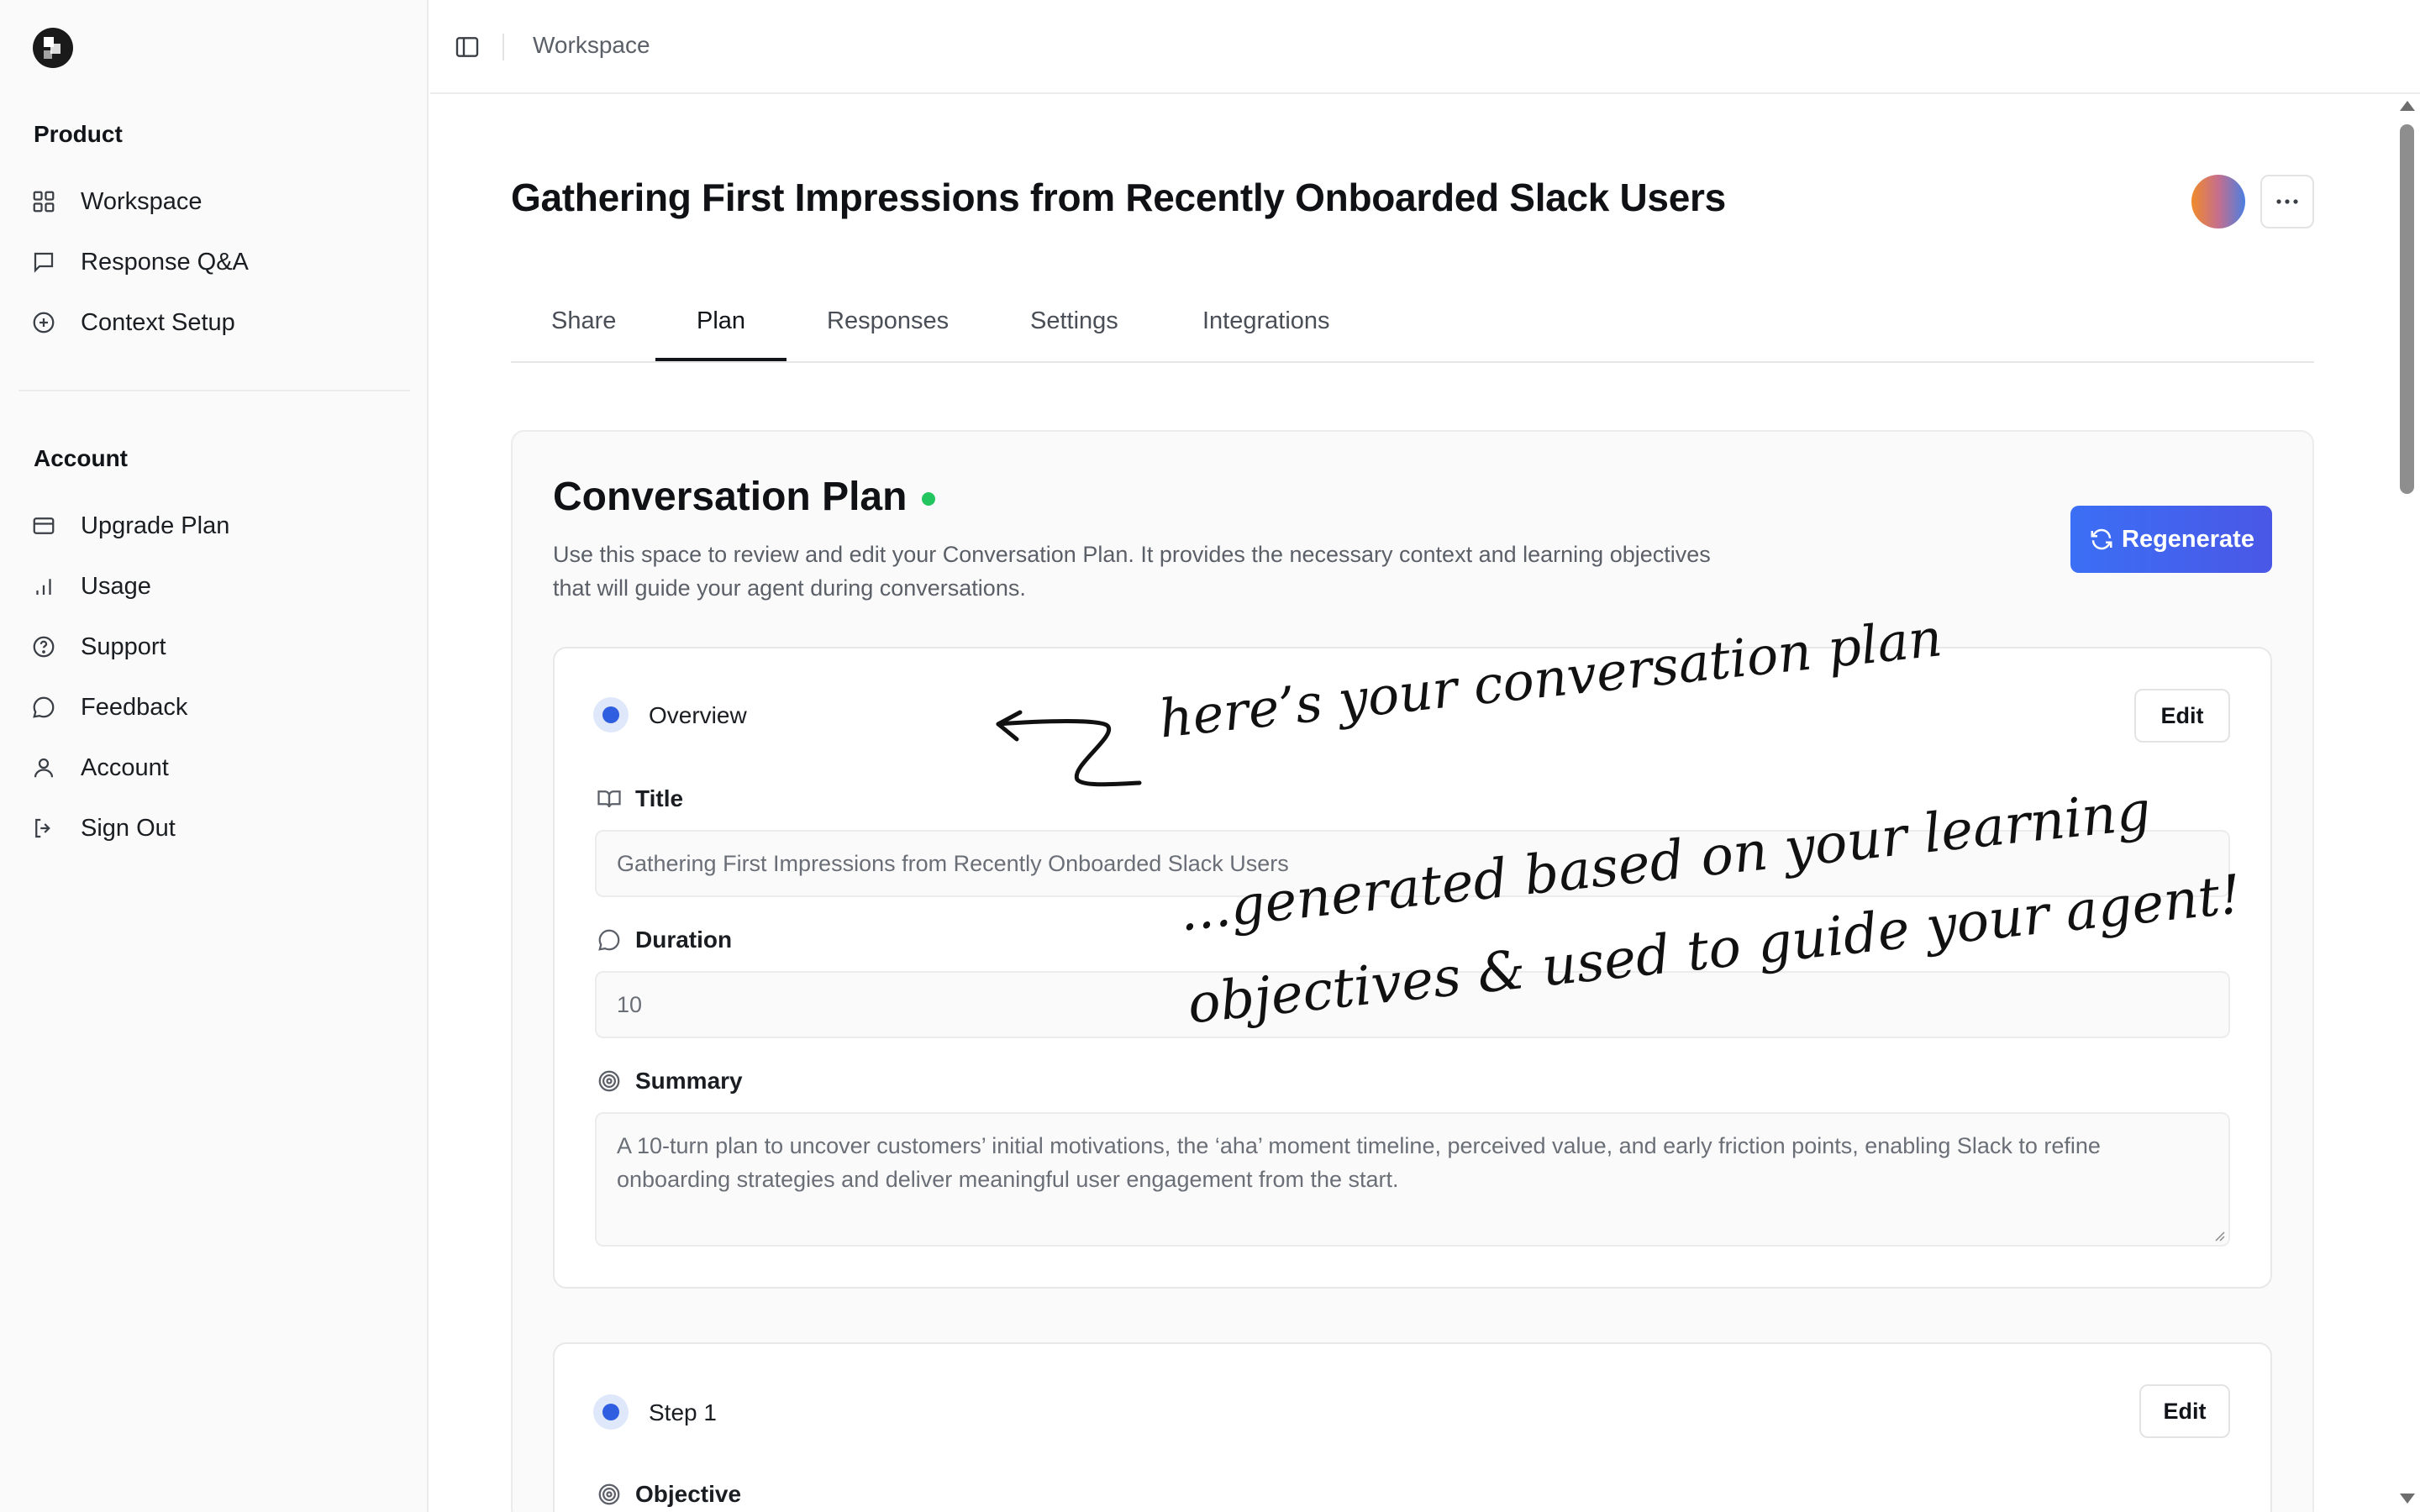  I want to click on top-bar: Workspace, so click(1425, 47).